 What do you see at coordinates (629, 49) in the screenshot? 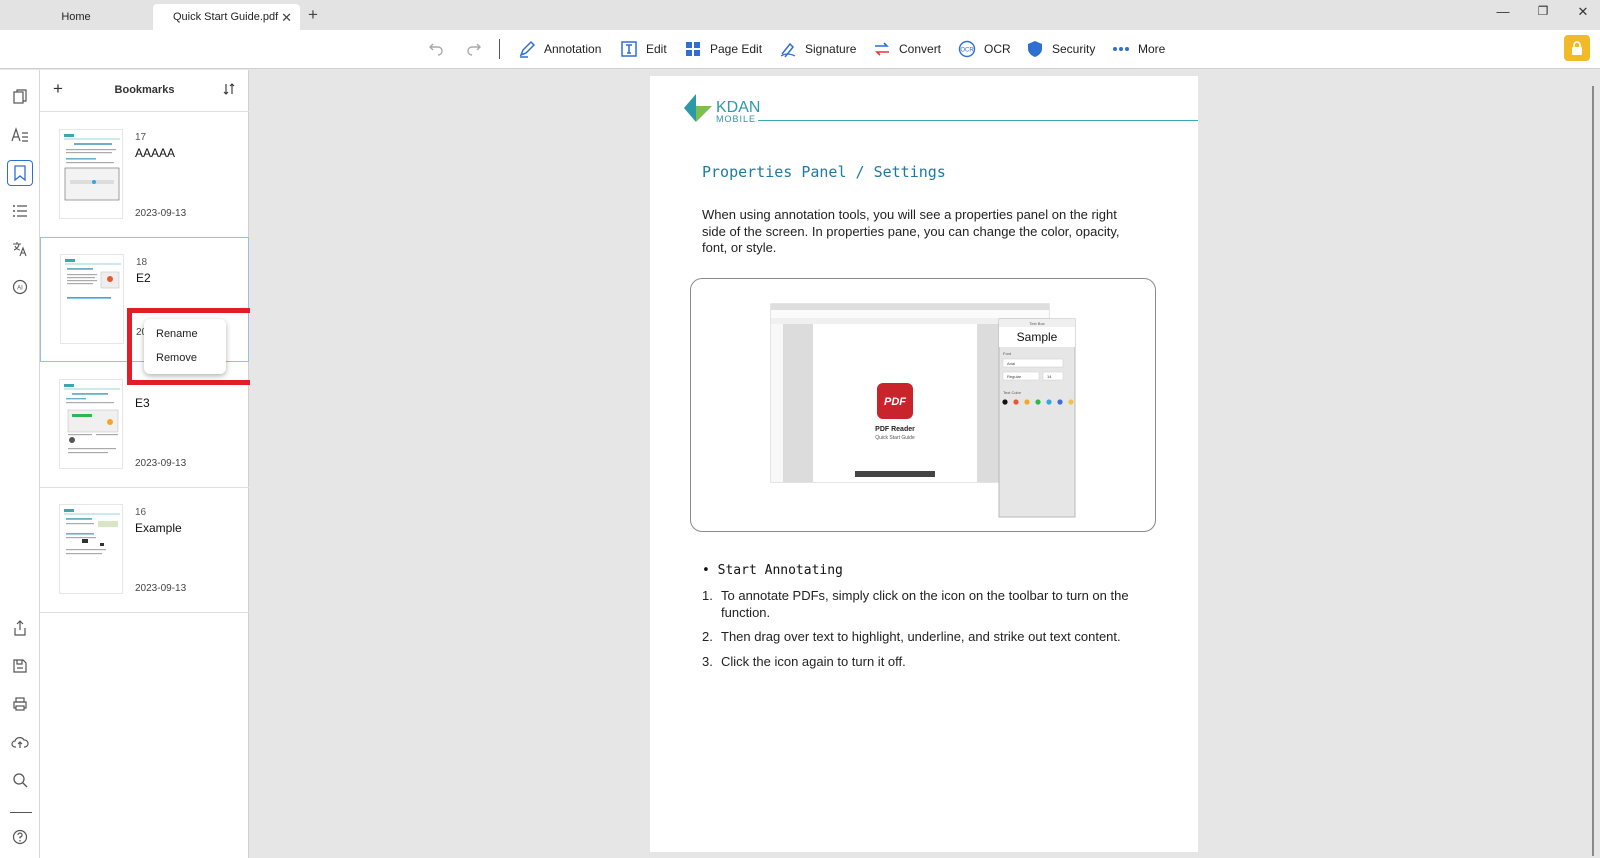
I see `edit-text-icon` at bounding box center [629, 49].